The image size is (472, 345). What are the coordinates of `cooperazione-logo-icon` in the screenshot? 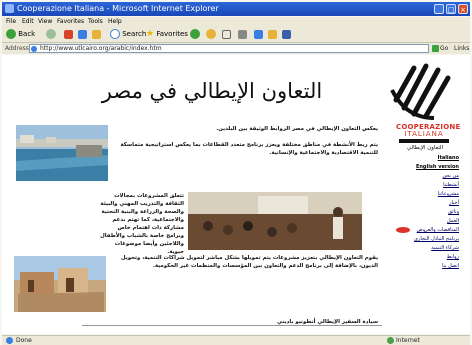 It's located at (420, 91).